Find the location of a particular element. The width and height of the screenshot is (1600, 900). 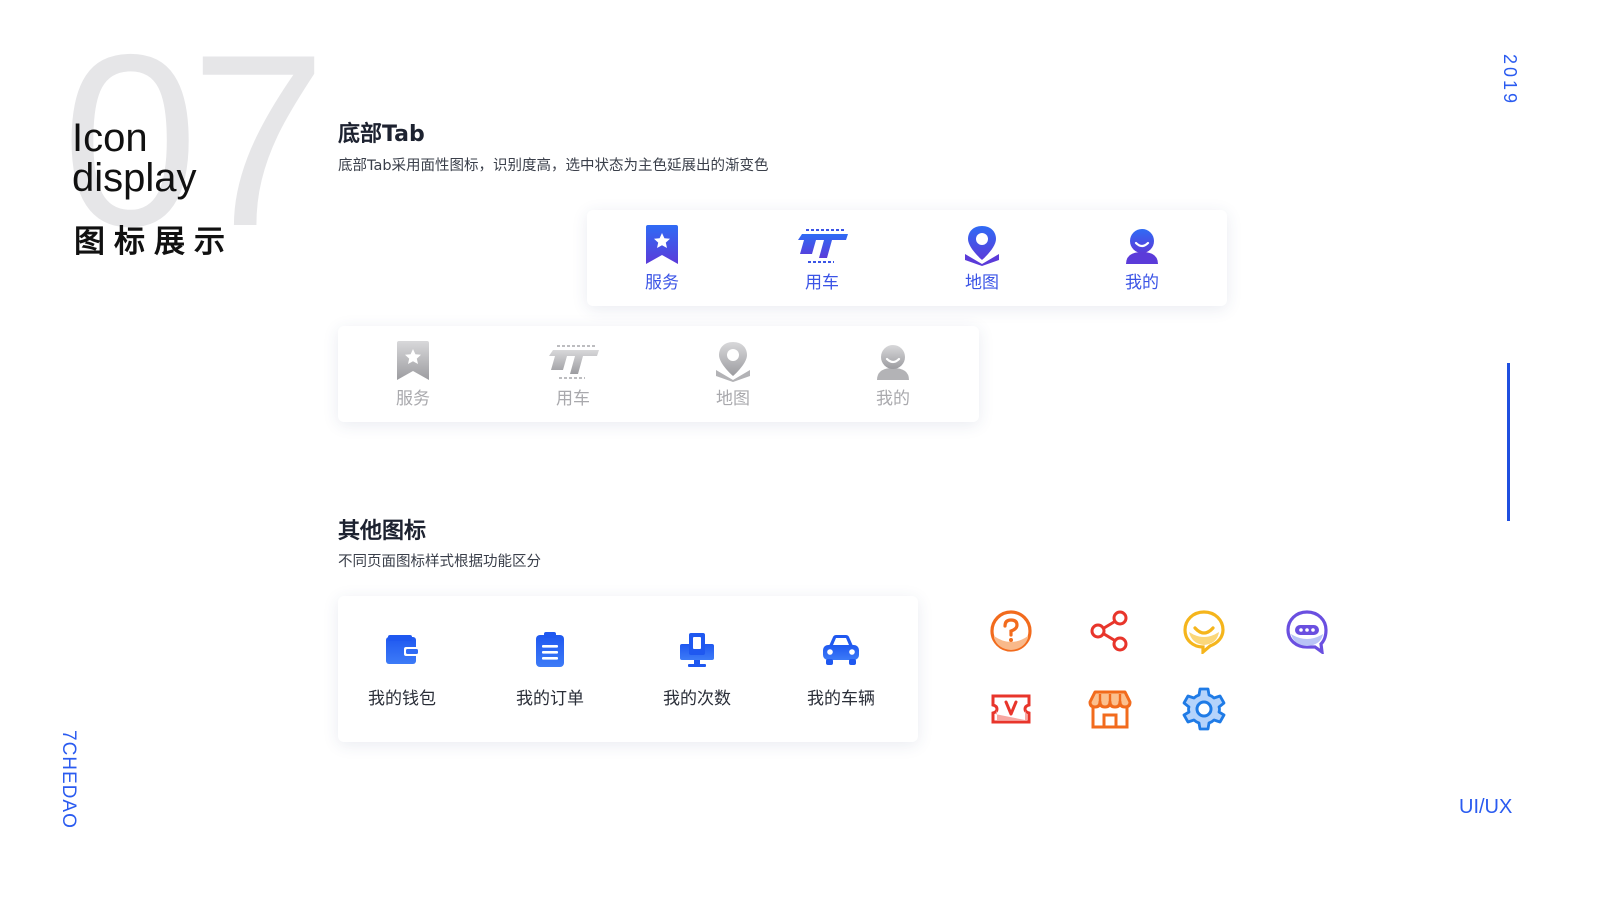

function-card: 我的钱包 我的订单 我的次数 我的车辆 is located at coordinates (628, 669).